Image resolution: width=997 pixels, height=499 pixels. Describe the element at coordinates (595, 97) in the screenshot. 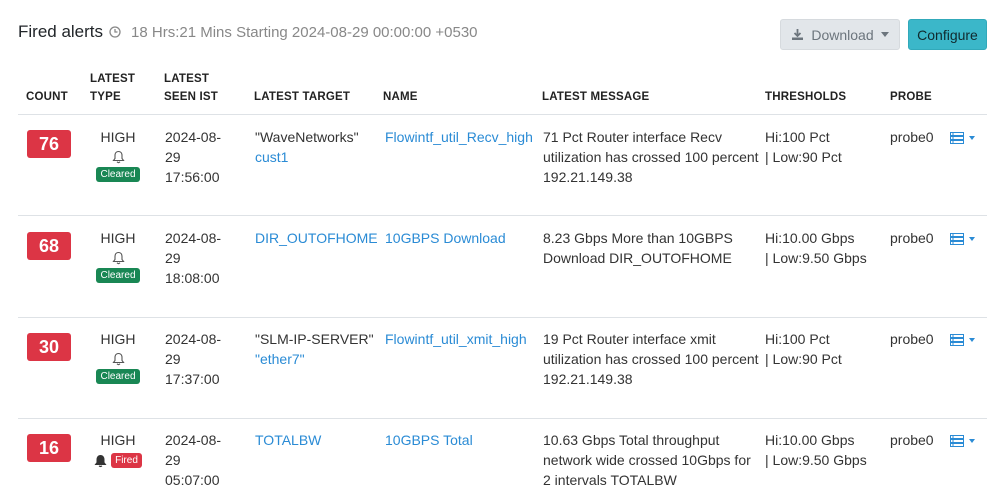

I see `col-header-latest-message: LATEST MESSAGE` at that location.